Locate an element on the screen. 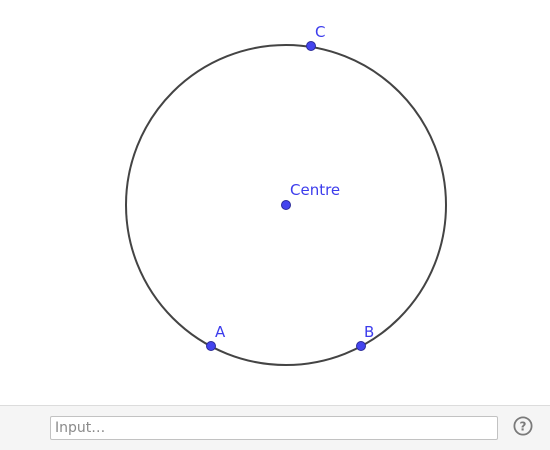  point-a is located at coordinates (211, 346).